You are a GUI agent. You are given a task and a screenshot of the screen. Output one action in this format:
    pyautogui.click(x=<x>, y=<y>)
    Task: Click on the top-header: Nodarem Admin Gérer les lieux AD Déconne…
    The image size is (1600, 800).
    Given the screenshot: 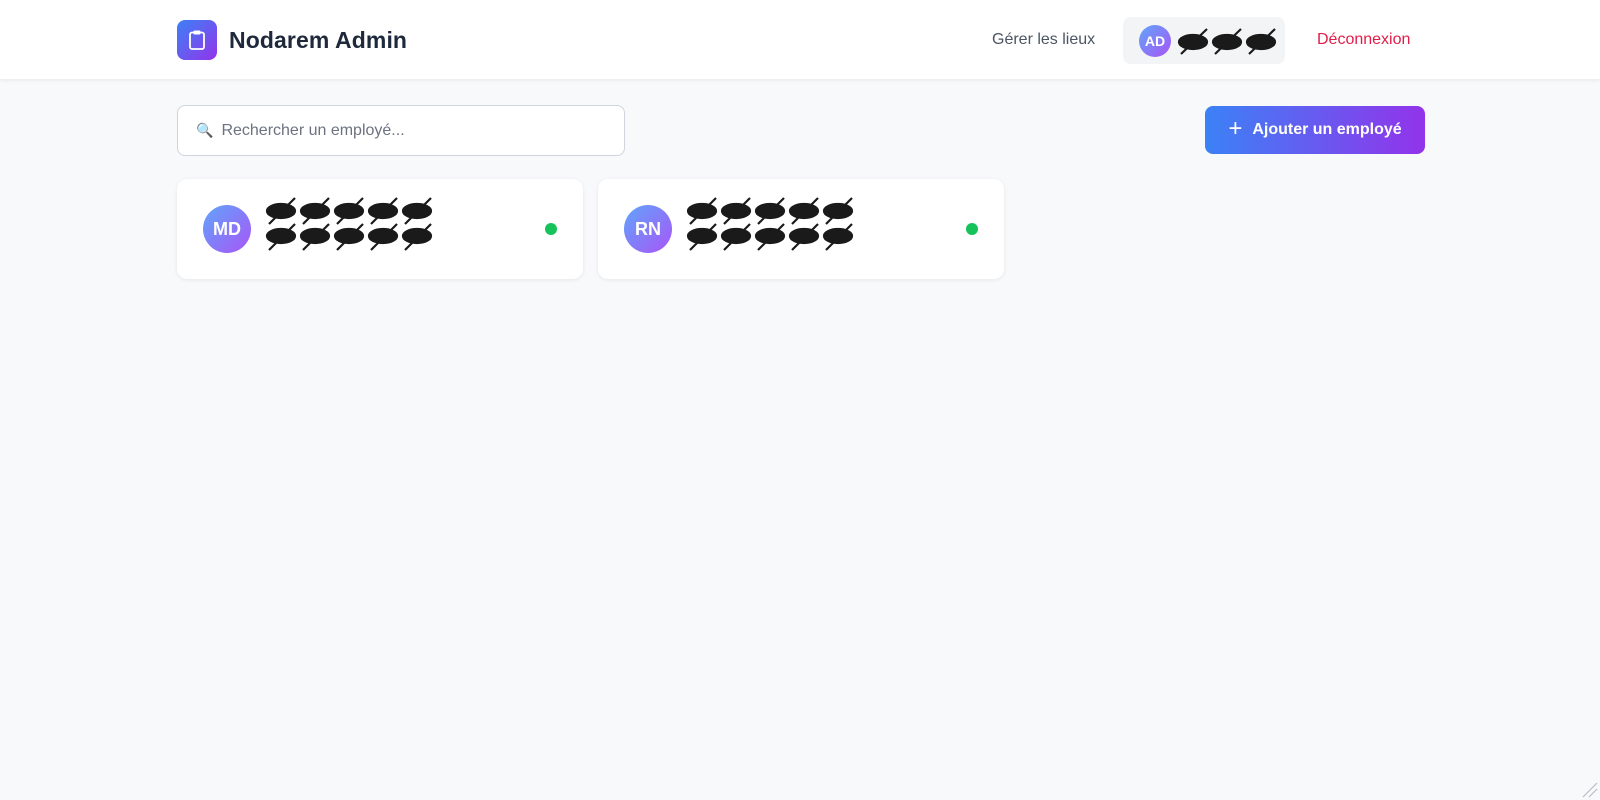 What is the action you would take?
    pyautogui.click(x=800, y=40)
    